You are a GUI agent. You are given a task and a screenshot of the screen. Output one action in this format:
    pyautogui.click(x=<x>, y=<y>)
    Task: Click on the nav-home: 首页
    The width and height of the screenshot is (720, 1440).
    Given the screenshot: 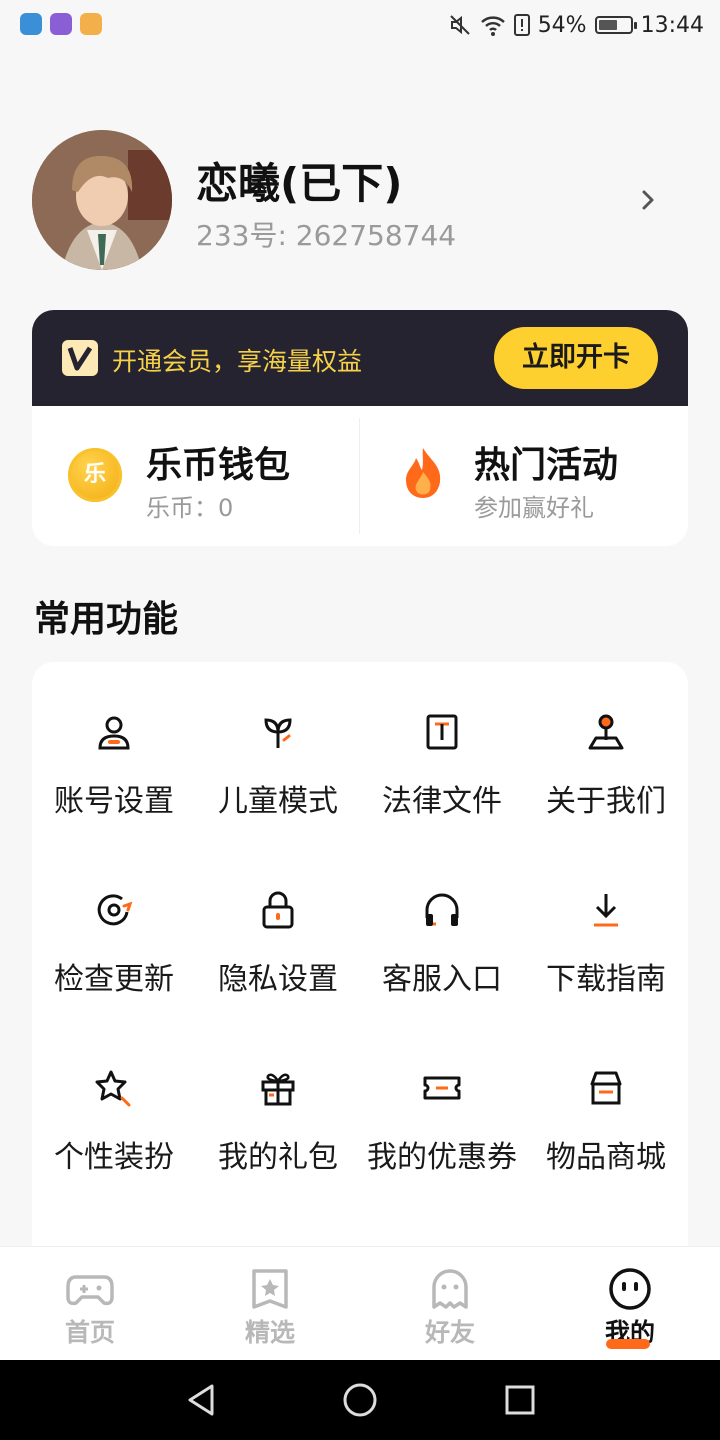 What is the action you would take?
    pyautogui.click(x=90, y=1304)
    